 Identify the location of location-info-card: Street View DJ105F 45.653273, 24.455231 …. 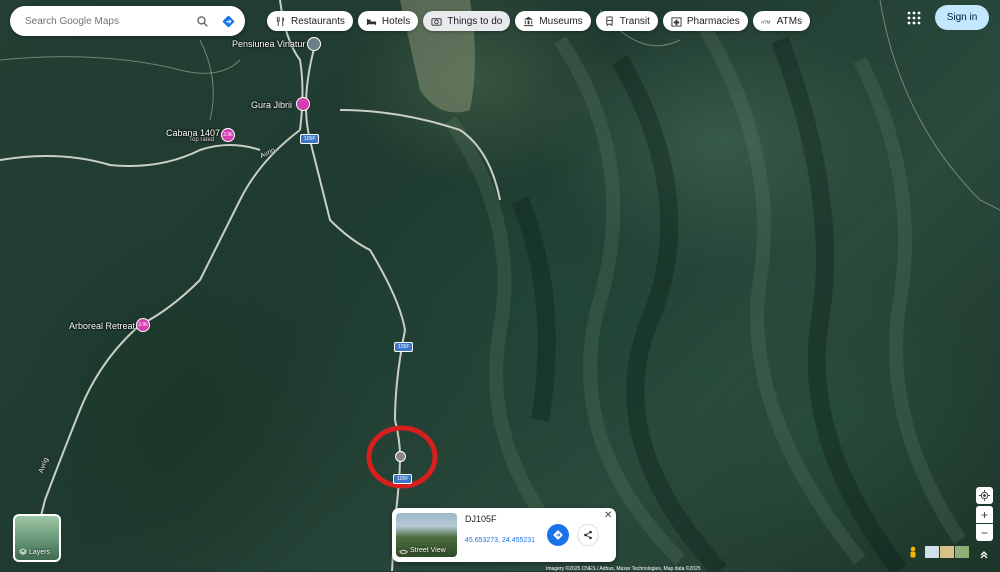
(504, 535).